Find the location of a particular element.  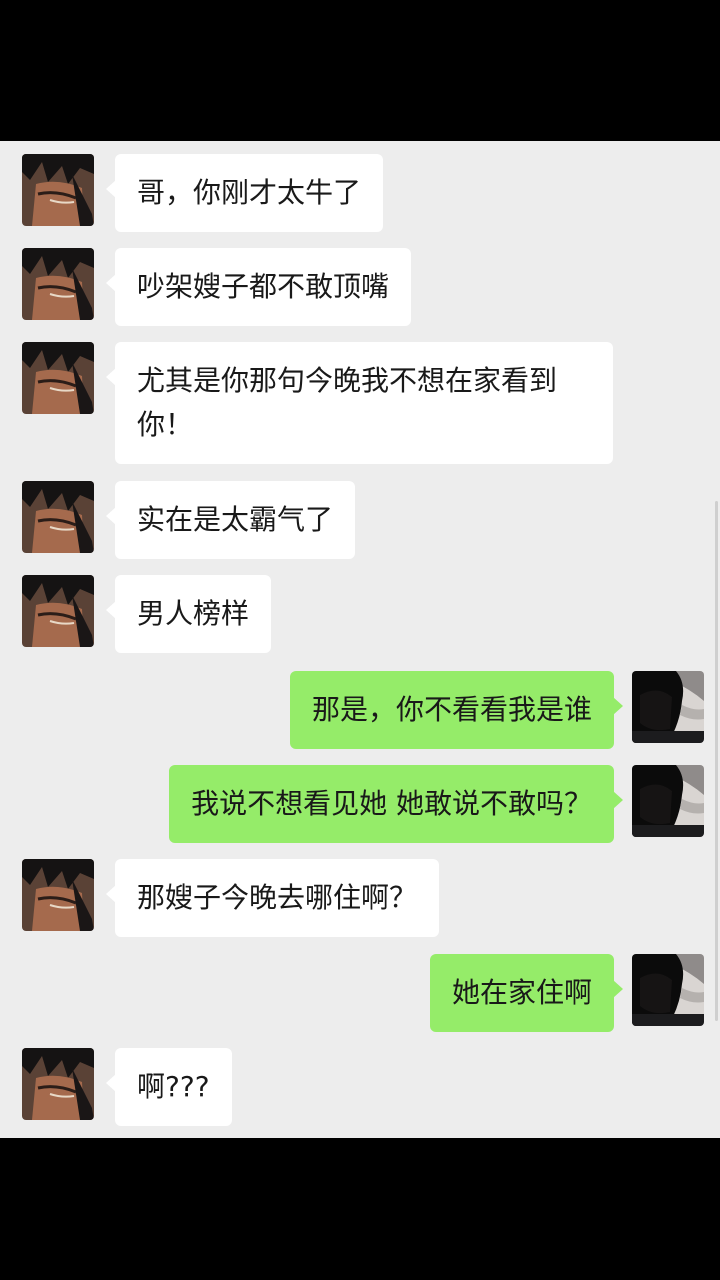

incoming-message-bubble: 吵架嫂子都不敢顶嘴 is located at coordinates (258, 287).